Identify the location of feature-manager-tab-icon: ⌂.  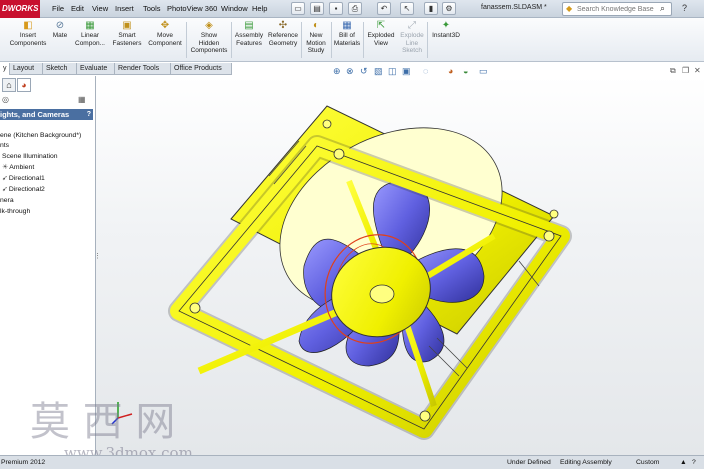
(9, 85).